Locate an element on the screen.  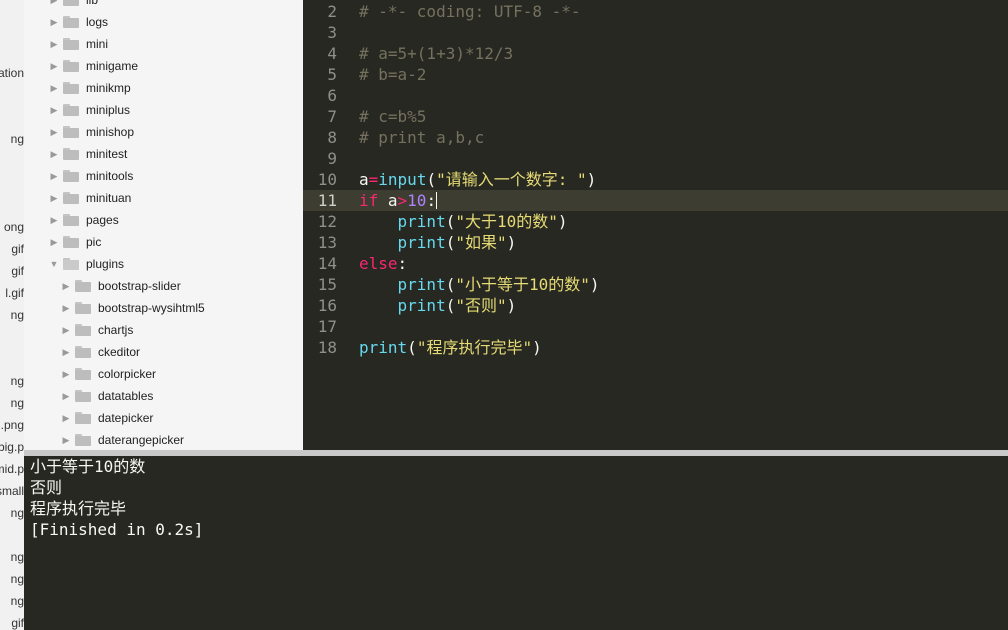
code-text: print("程序执行完毕") is located at coordinates (450, 347).